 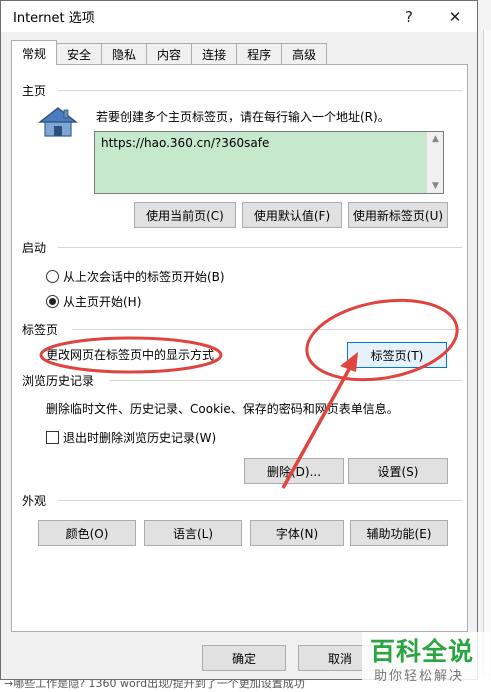 What do you see at coordinates (124, 54) in the screenshot?
I see `tab-privacy: 隐私` at bounding box center [124, 54].